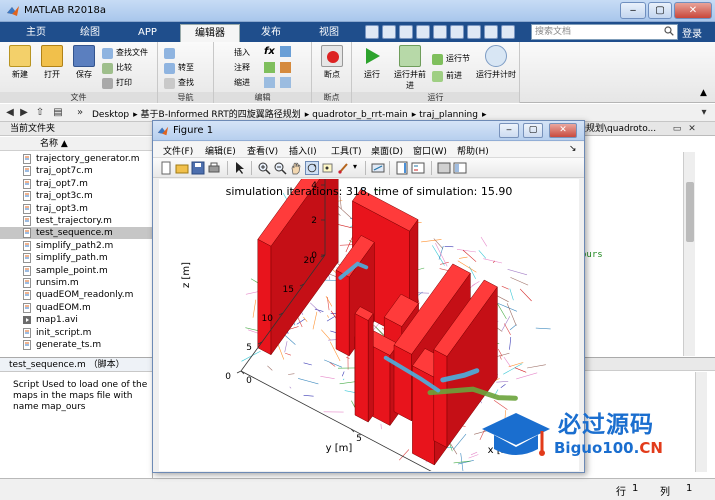 The width and height of the screenshot is (715, 500). Describe the element at coordinates (344, 168) in the screenshot. I see `brush-icon` at that location.